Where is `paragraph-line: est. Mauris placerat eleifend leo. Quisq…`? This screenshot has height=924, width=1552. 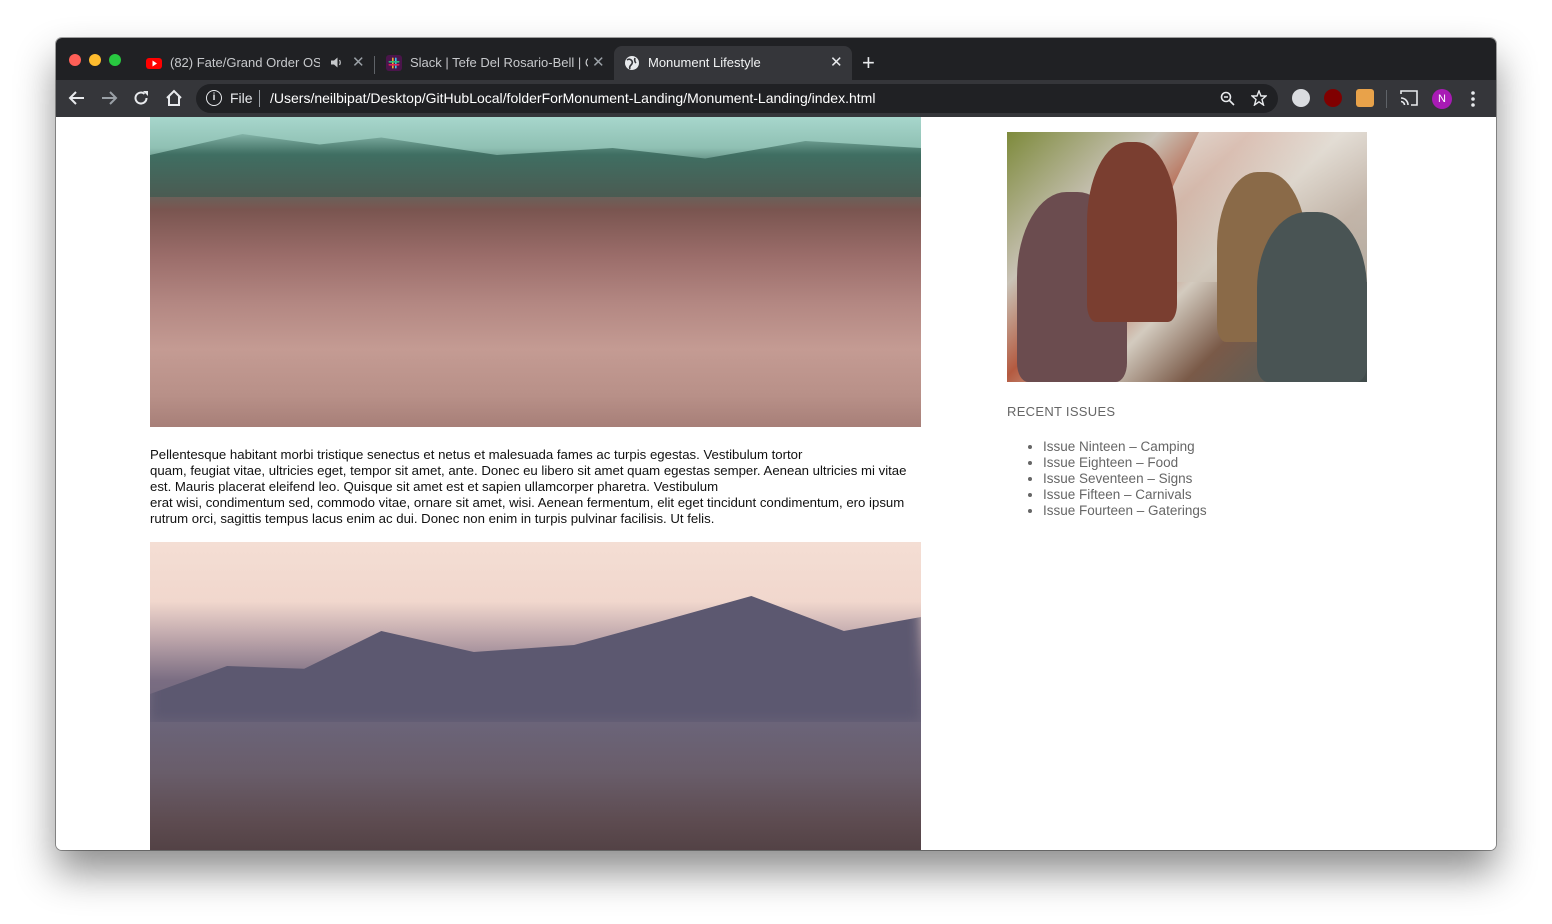 paragraph-line: est. Mauris placerat eleifend leo. Quisq… is located at coordinates (434, 486).